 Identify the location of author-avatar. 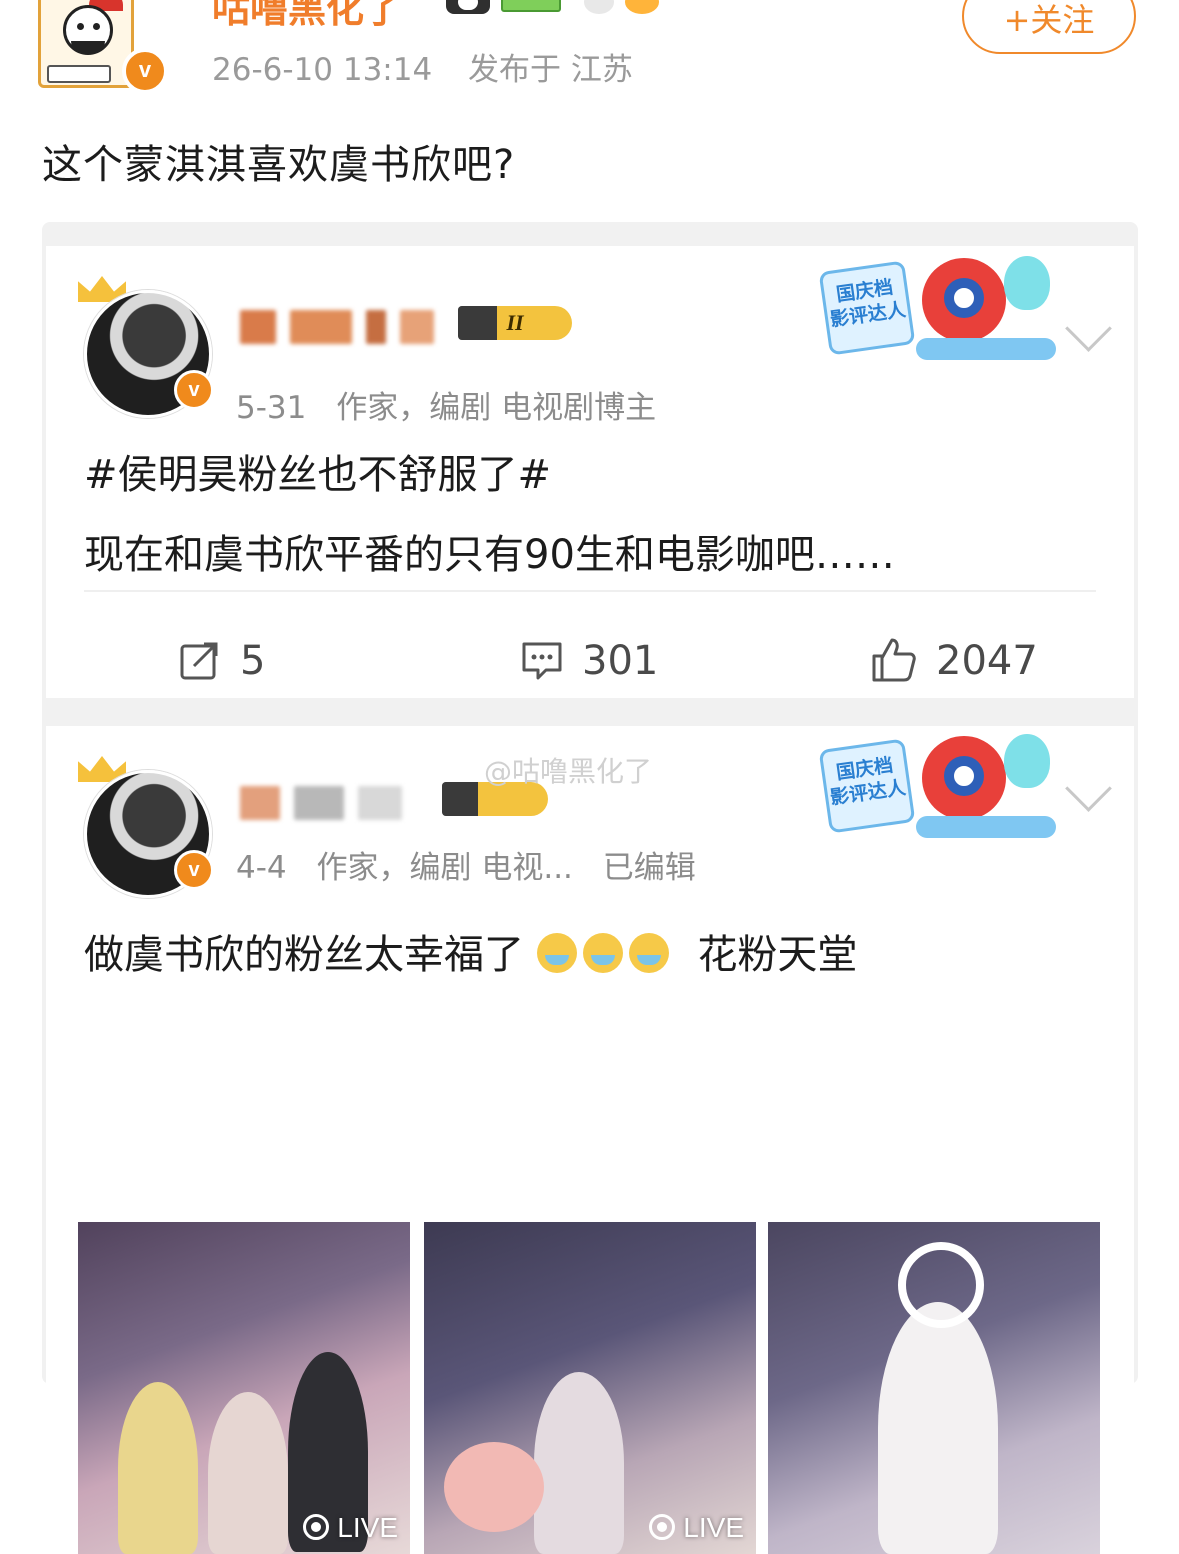
(86, 44).